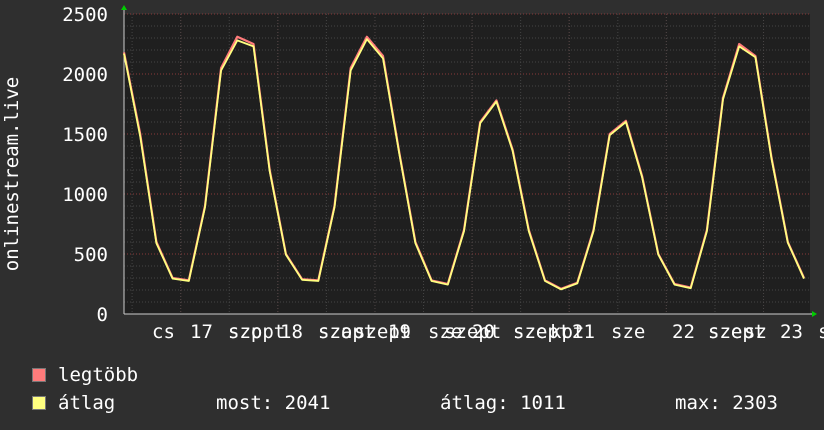 Image resolution: width=824 pixels, height=430 pixels. Describe the element at coordinates (85, 195) in the screenshot. I see `y-tick-label: 1000` at that location.